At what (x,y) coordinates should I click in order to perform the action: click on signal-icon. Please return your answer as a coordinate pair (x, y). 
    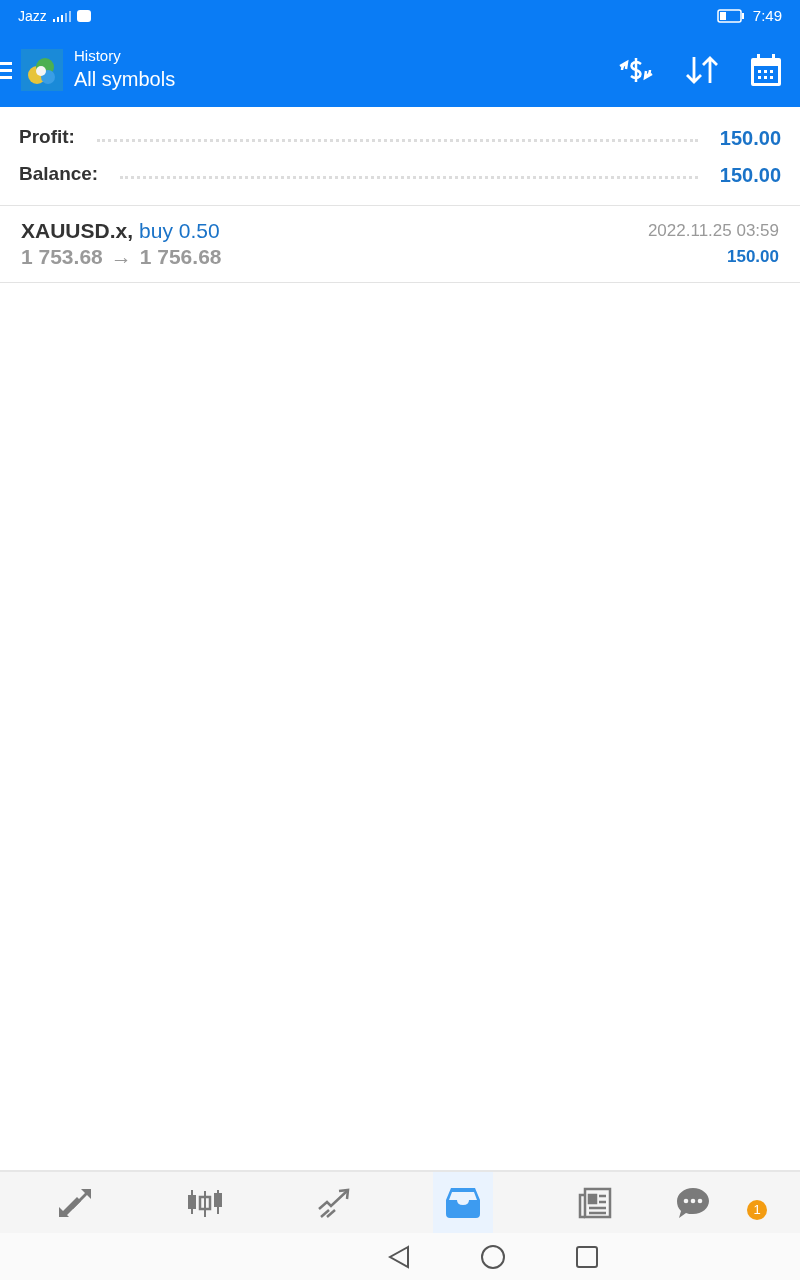
    Looking at the image, I should click on (61, 16).